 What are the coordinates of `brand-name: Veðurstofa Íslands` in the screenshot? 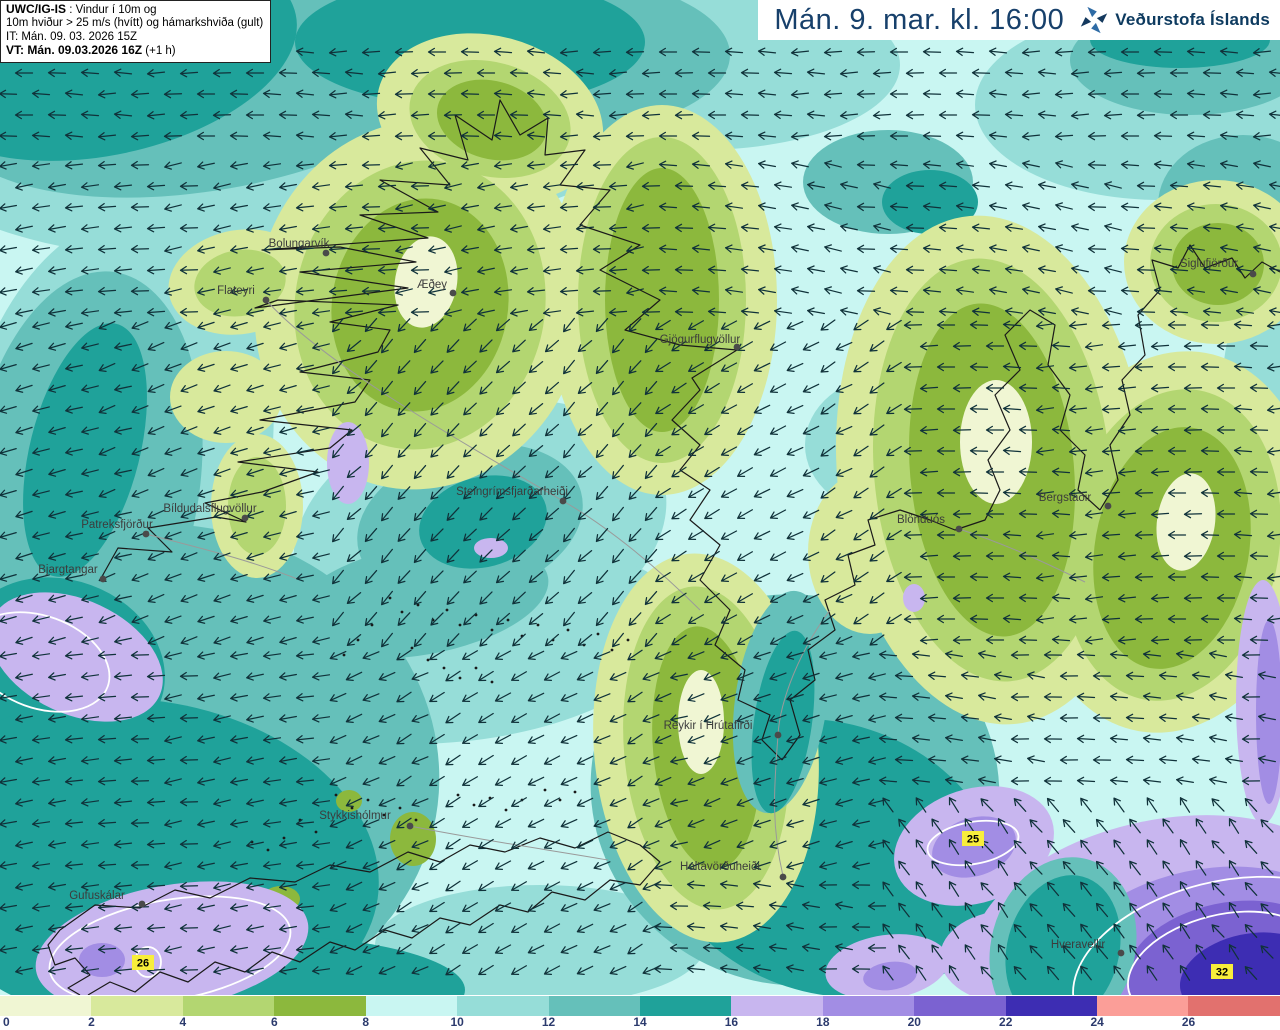 It's located at (1192, 19).